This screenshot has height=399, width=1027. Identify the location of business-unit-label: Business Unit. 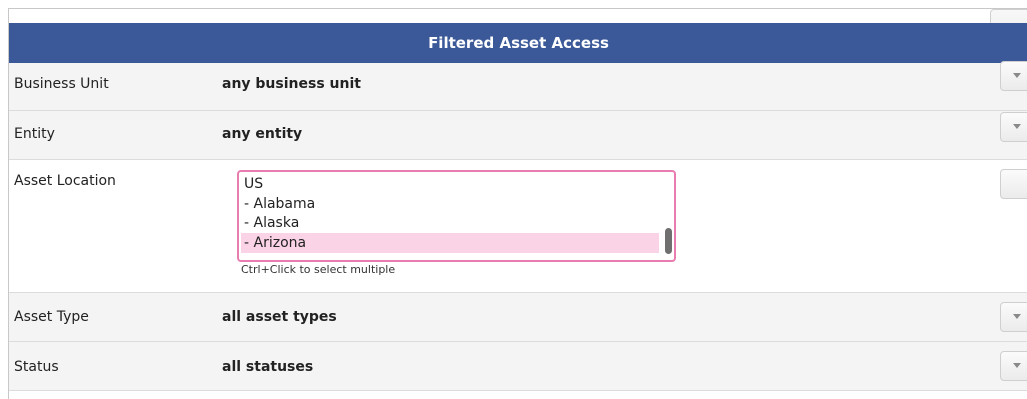
(61, 84).